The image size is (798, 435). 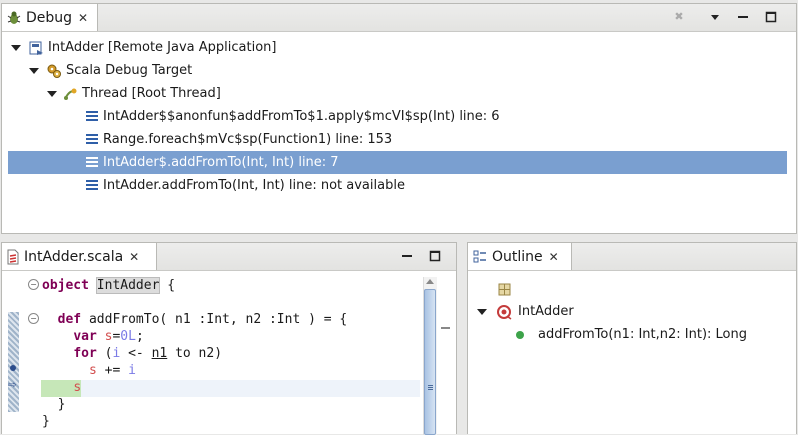 I want to click on package-icon, so click(x=504, y=291).